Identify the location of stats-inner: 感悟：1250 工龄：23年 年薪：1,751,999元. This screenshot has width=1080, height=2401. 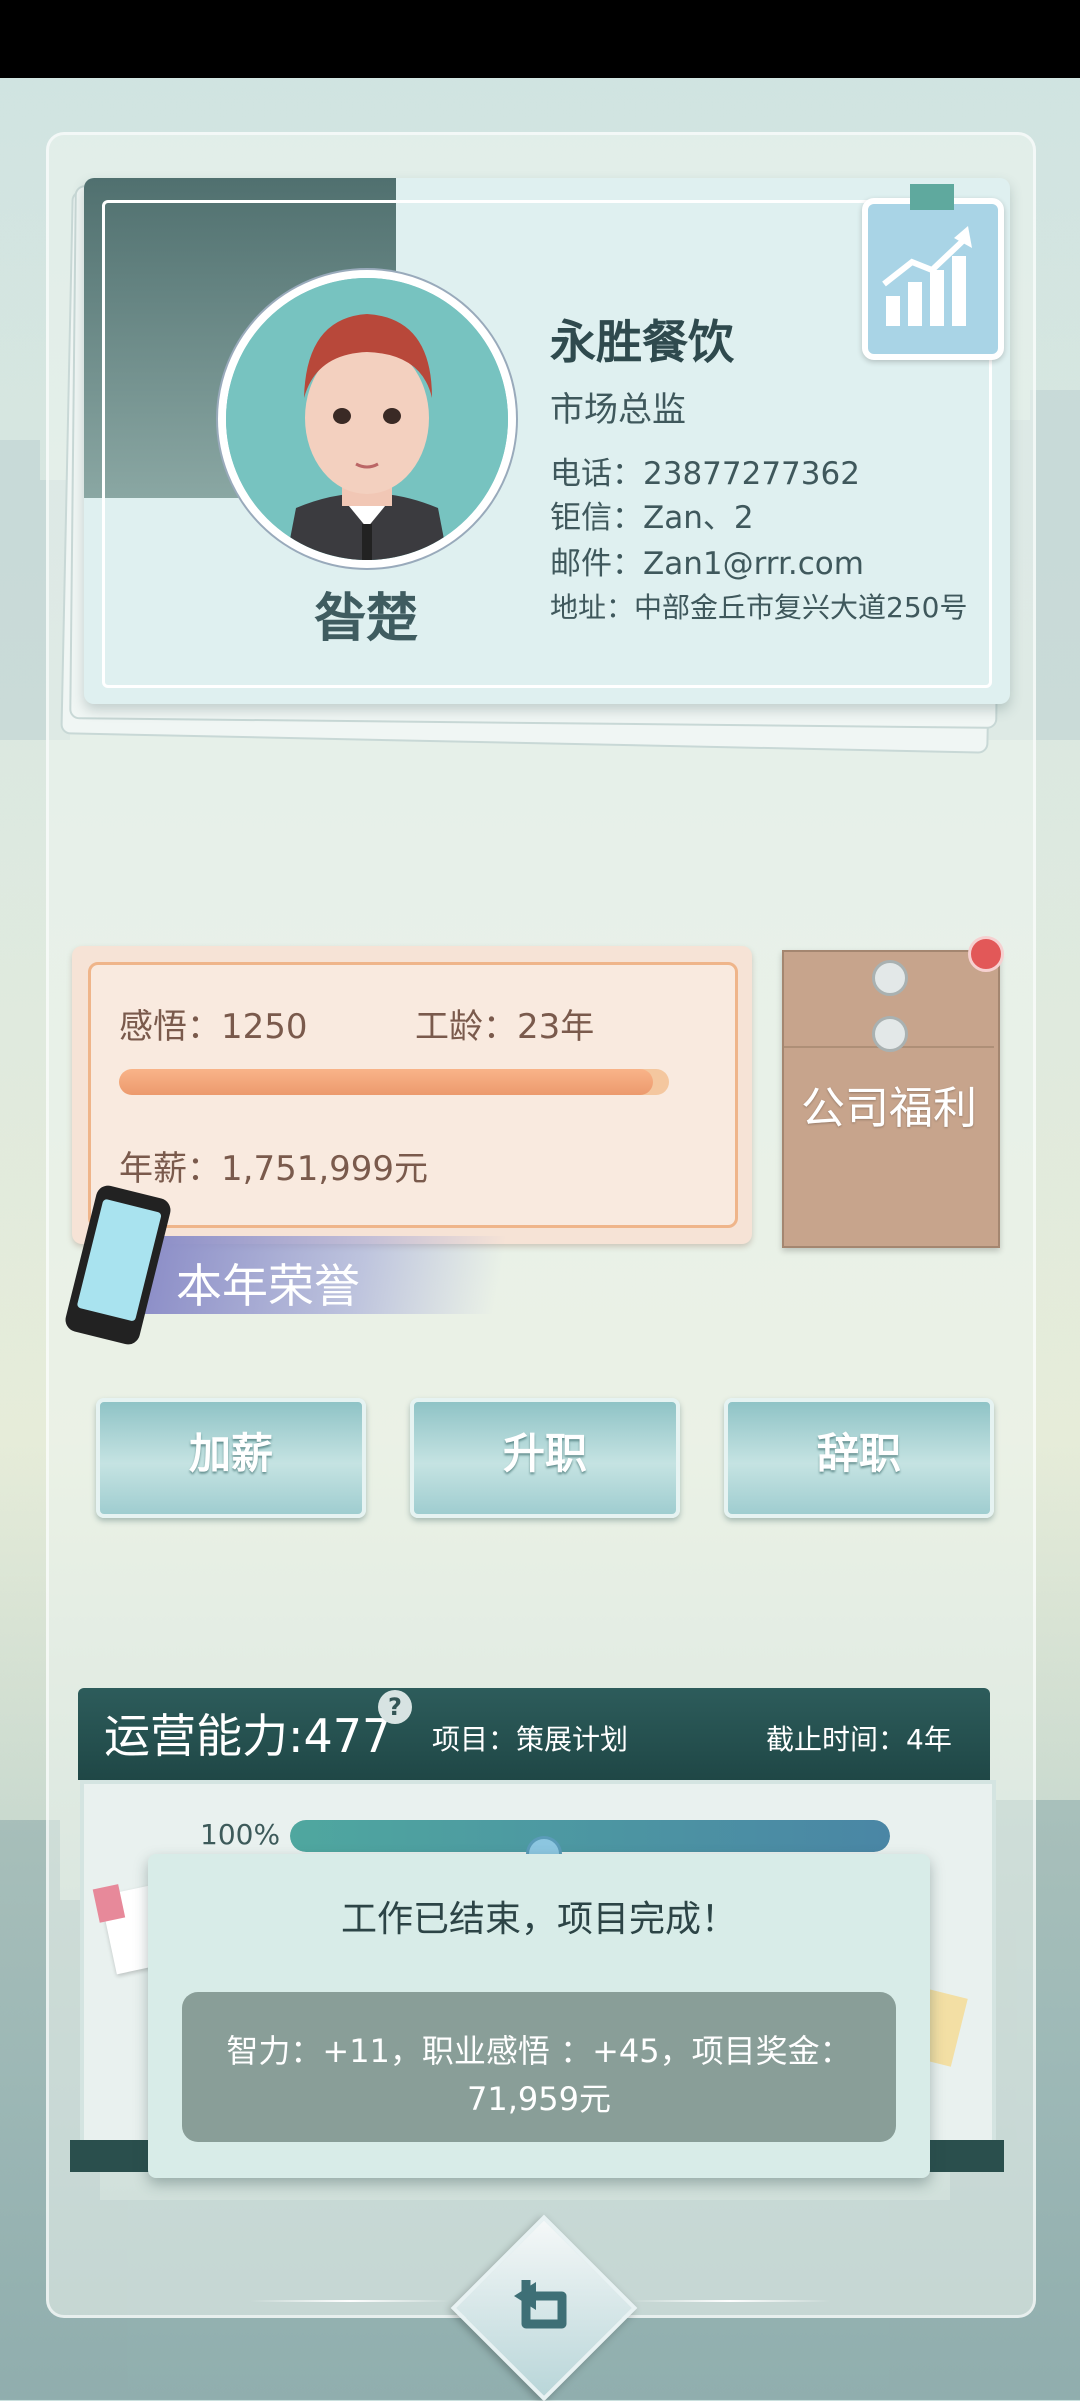
(413, 1095).